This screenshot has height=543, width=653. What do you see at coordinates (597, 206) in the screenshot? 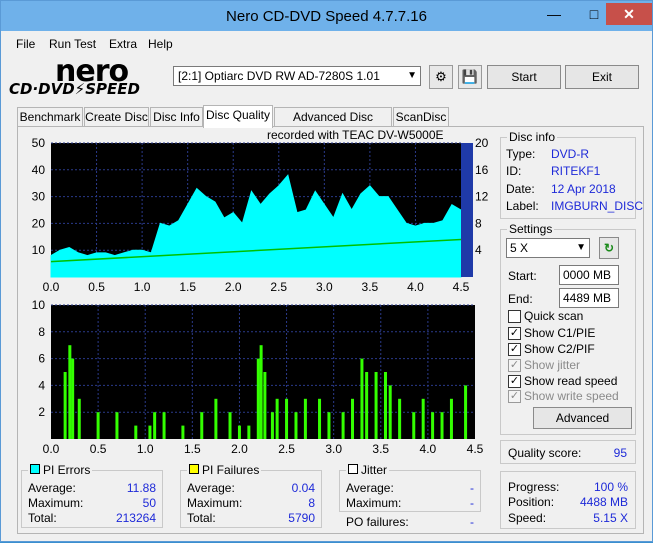
I see `disc-label-value: IMGBURN_DISC` at bounding box center [597, 206].